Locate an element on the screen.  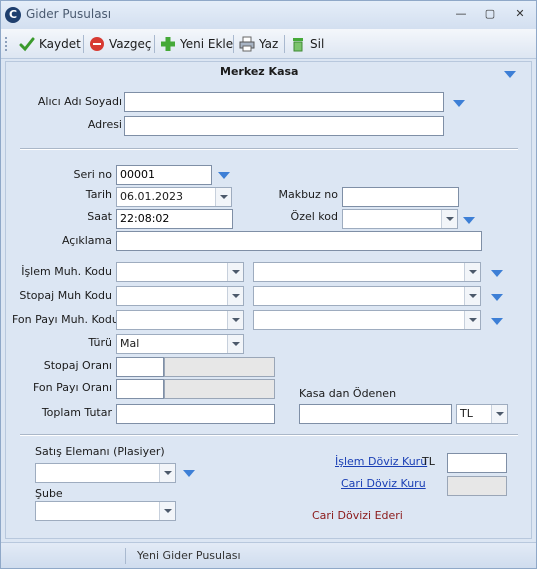
toolbar: Kaydet Vazgeç Yeni Ekle Yaz Sil is located at coordinates (268, 44).